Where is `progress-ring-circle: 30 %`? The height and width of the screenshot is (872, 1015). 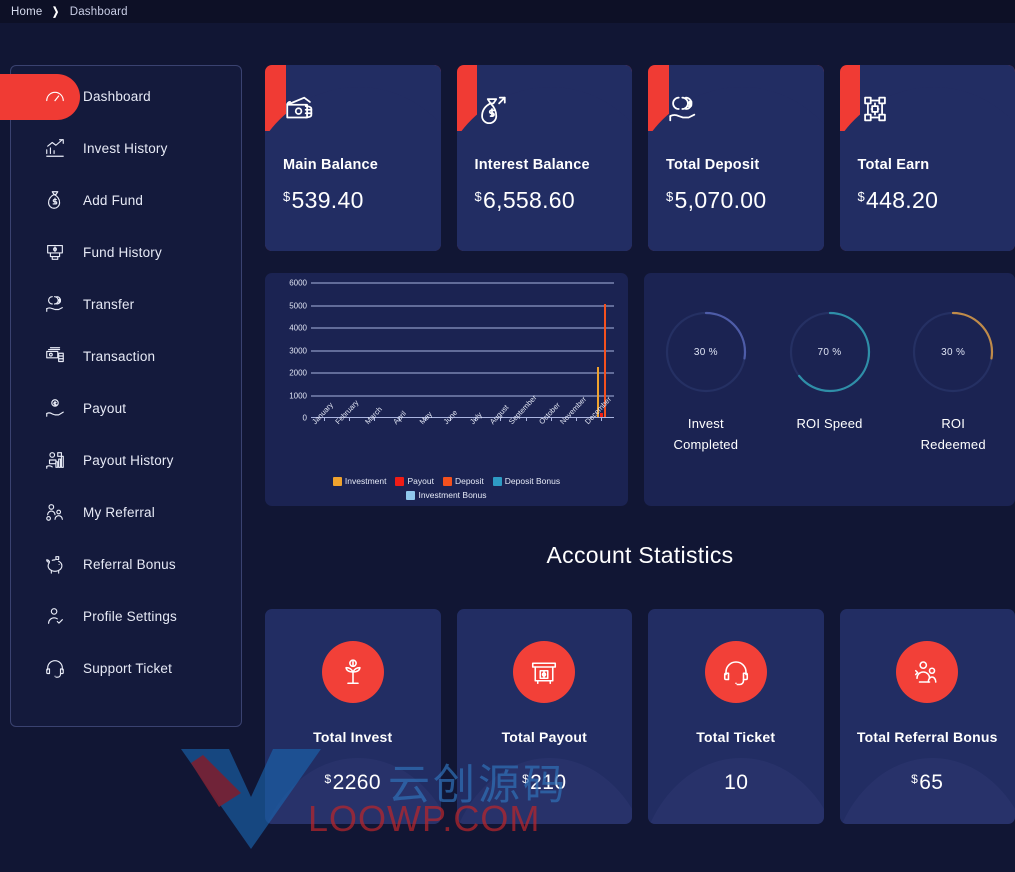 progress-ring-circle: 30 % is located at coordinates (706, 352).